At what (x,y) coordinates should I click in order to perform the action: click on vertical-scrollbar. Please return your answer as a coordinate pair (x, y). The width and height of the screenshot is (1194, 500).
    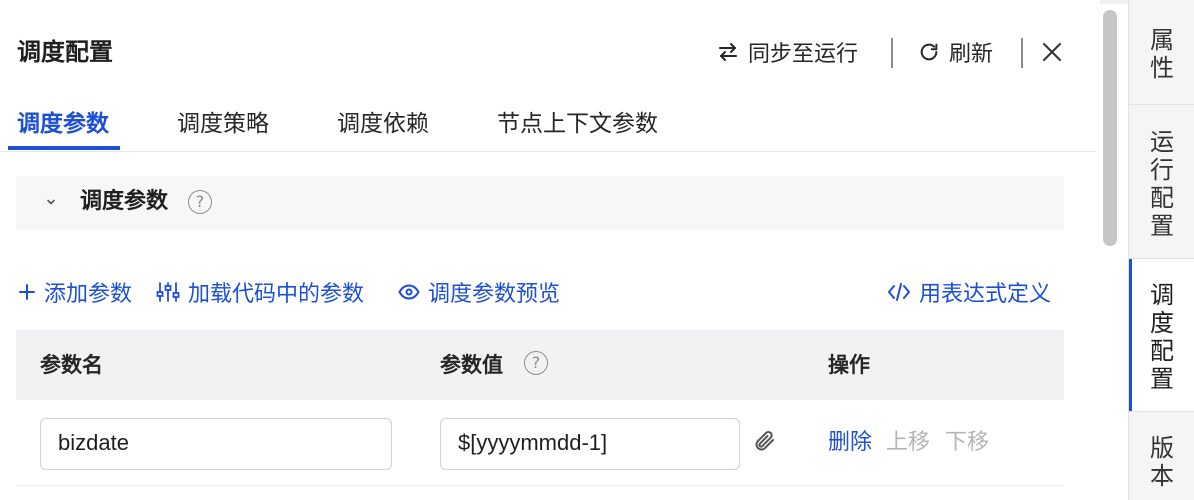
    Looking at the image, I should click on (1110, 128).